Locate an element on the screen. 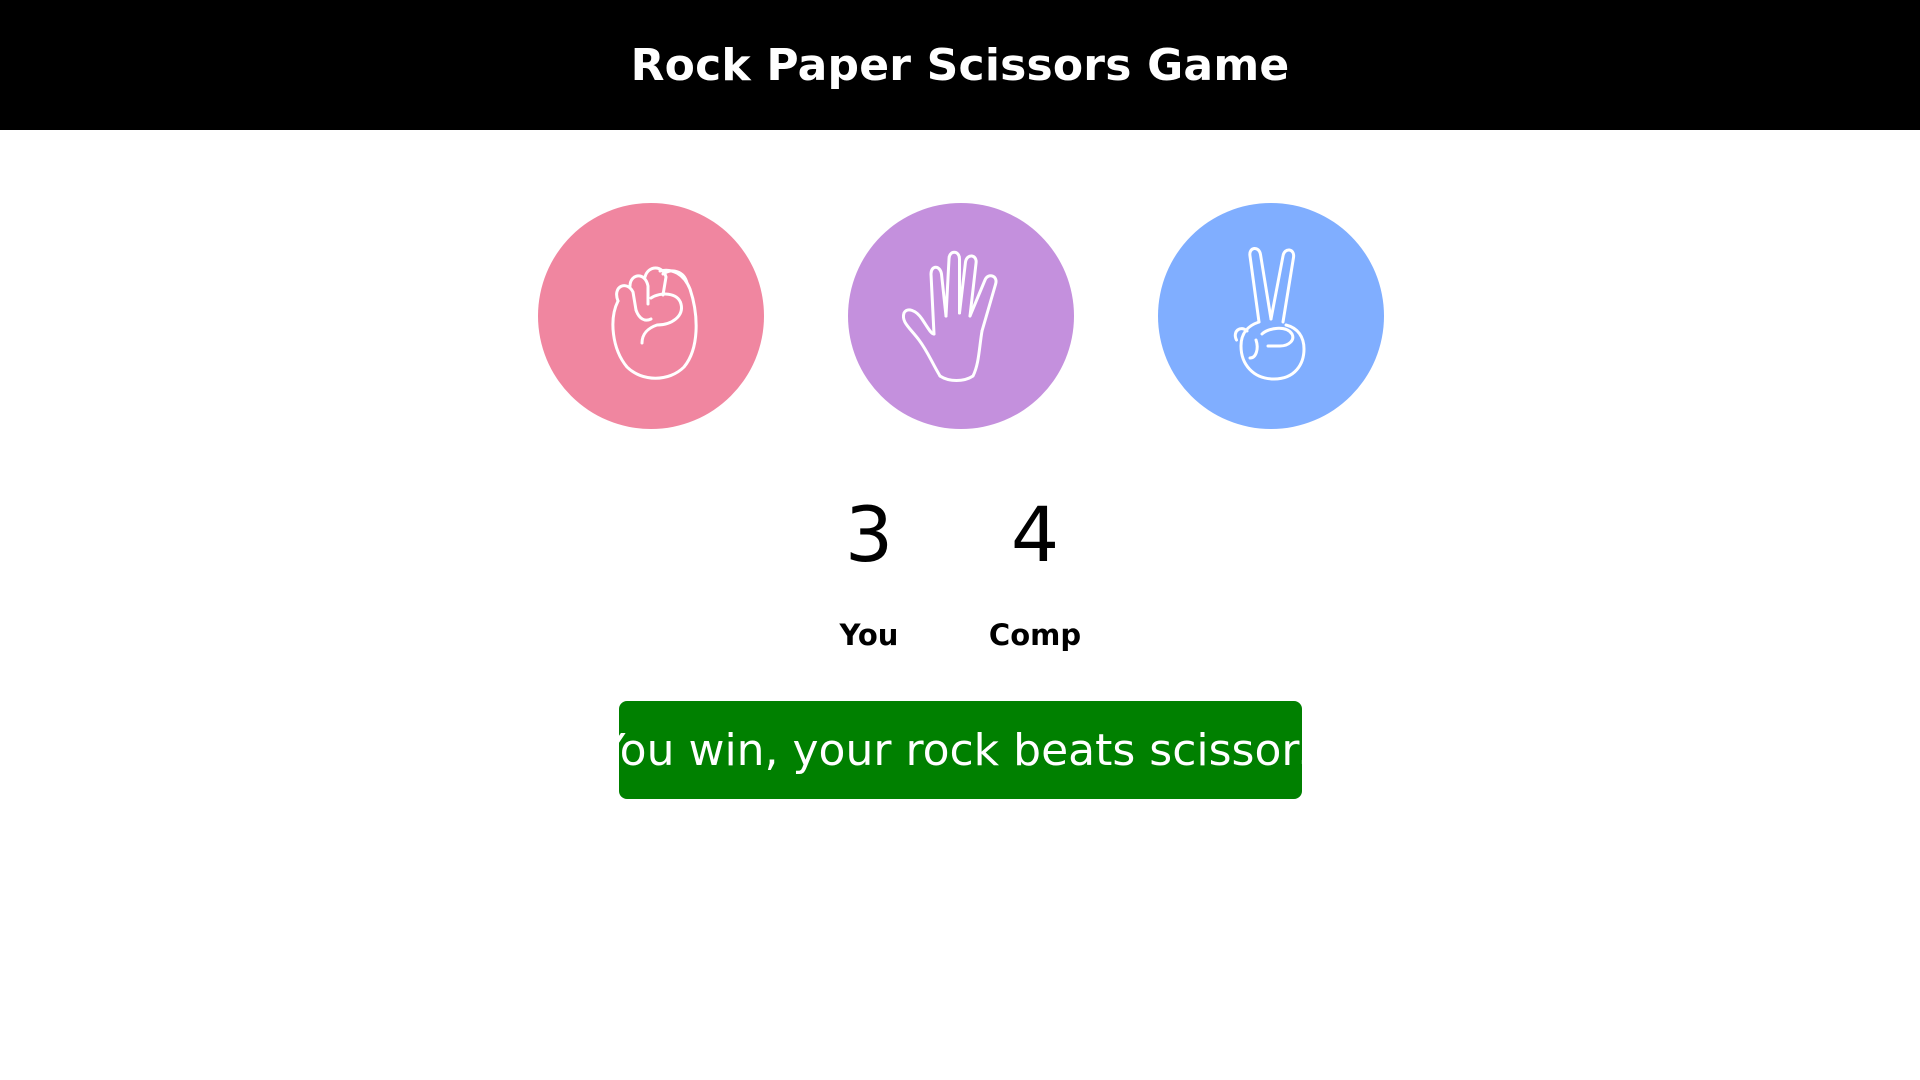  comp-score: 4 Comp is located at coordinates (1035, 571).